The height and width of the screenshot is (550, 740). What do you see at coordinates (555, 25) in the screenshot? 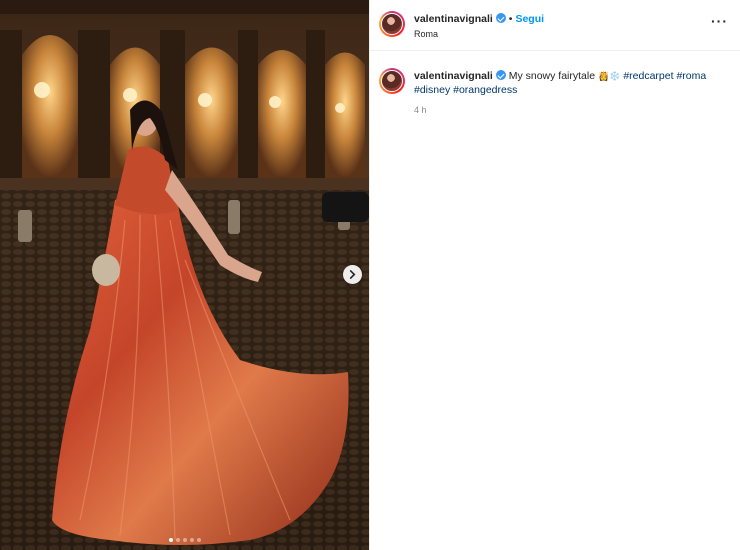
I see `post-header: valentinavignali • Segui Roma ···` at bounding box center [555, 25].